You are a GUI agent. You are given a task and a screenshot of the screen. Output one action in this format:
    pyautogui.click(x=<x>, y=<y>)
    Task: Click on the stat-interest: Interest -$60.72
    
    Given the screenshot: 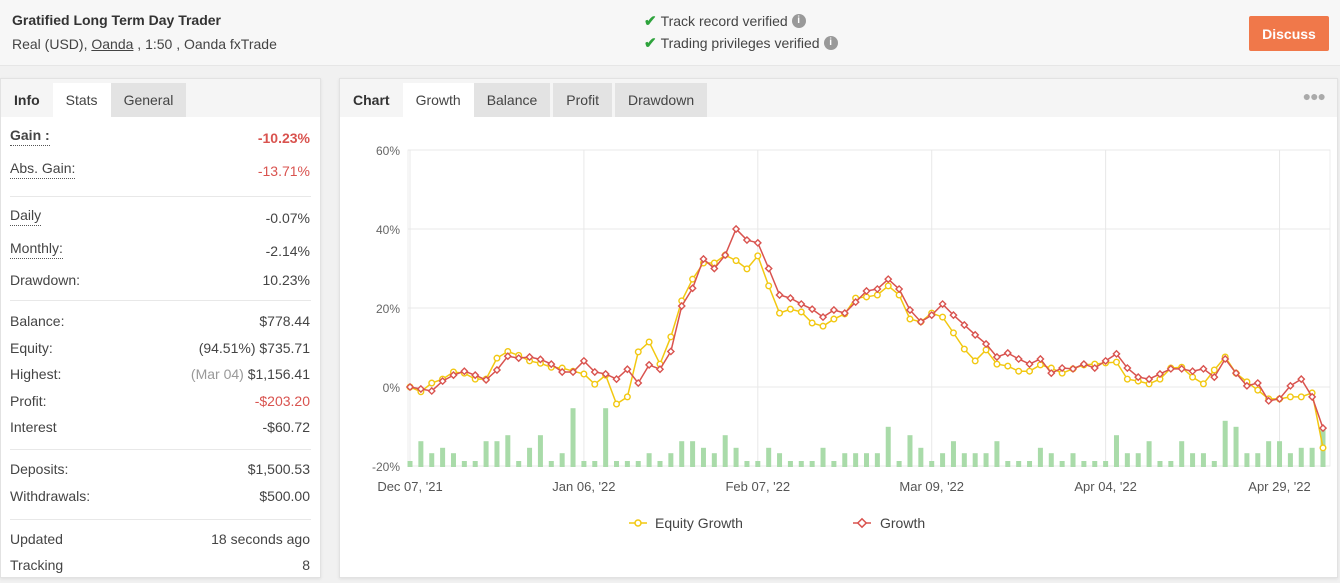 What is the action you would take?
    pyautogui.click(x=160, y=434)
    